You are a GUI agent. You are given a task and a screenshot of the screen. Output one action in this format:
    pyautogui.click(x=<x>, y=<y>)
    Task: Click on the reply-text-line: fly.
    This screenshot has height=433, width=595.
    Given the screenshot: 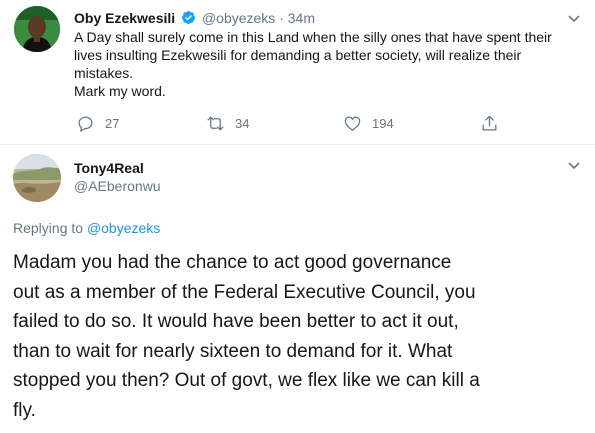 What is the action you would take?
    pyautogui.click(x=24, y=410)
    